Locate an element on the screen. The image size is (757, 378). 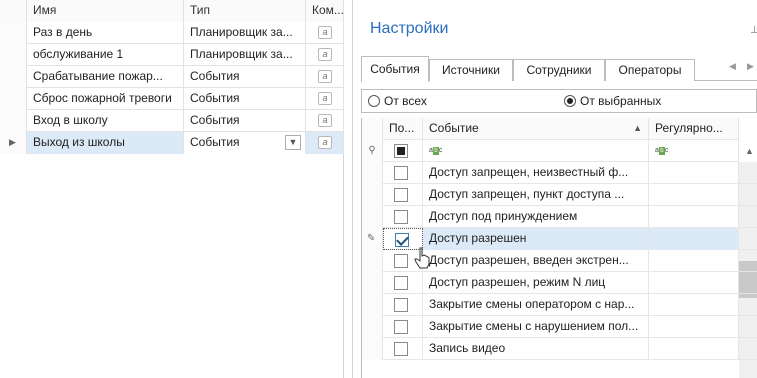
event-name: Доступ разрешен is located at coordinates (536, 239).